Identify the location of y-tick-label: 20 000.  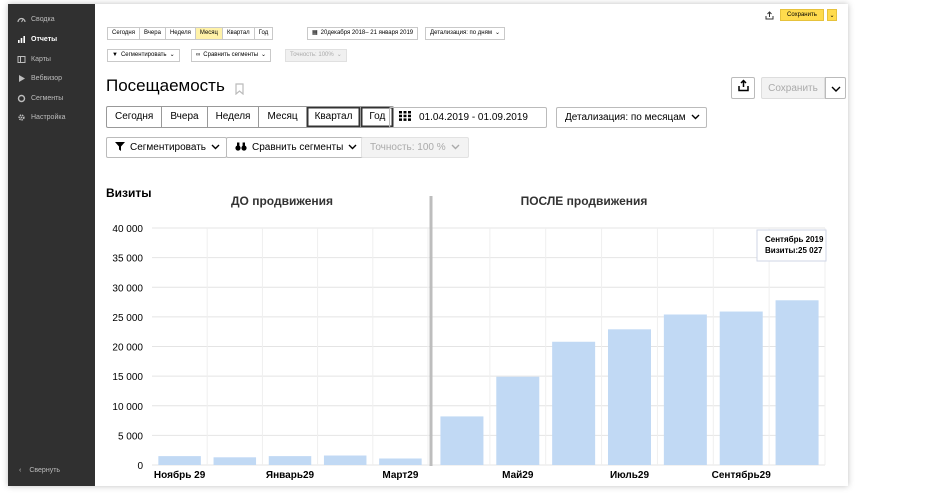
(127, 348).